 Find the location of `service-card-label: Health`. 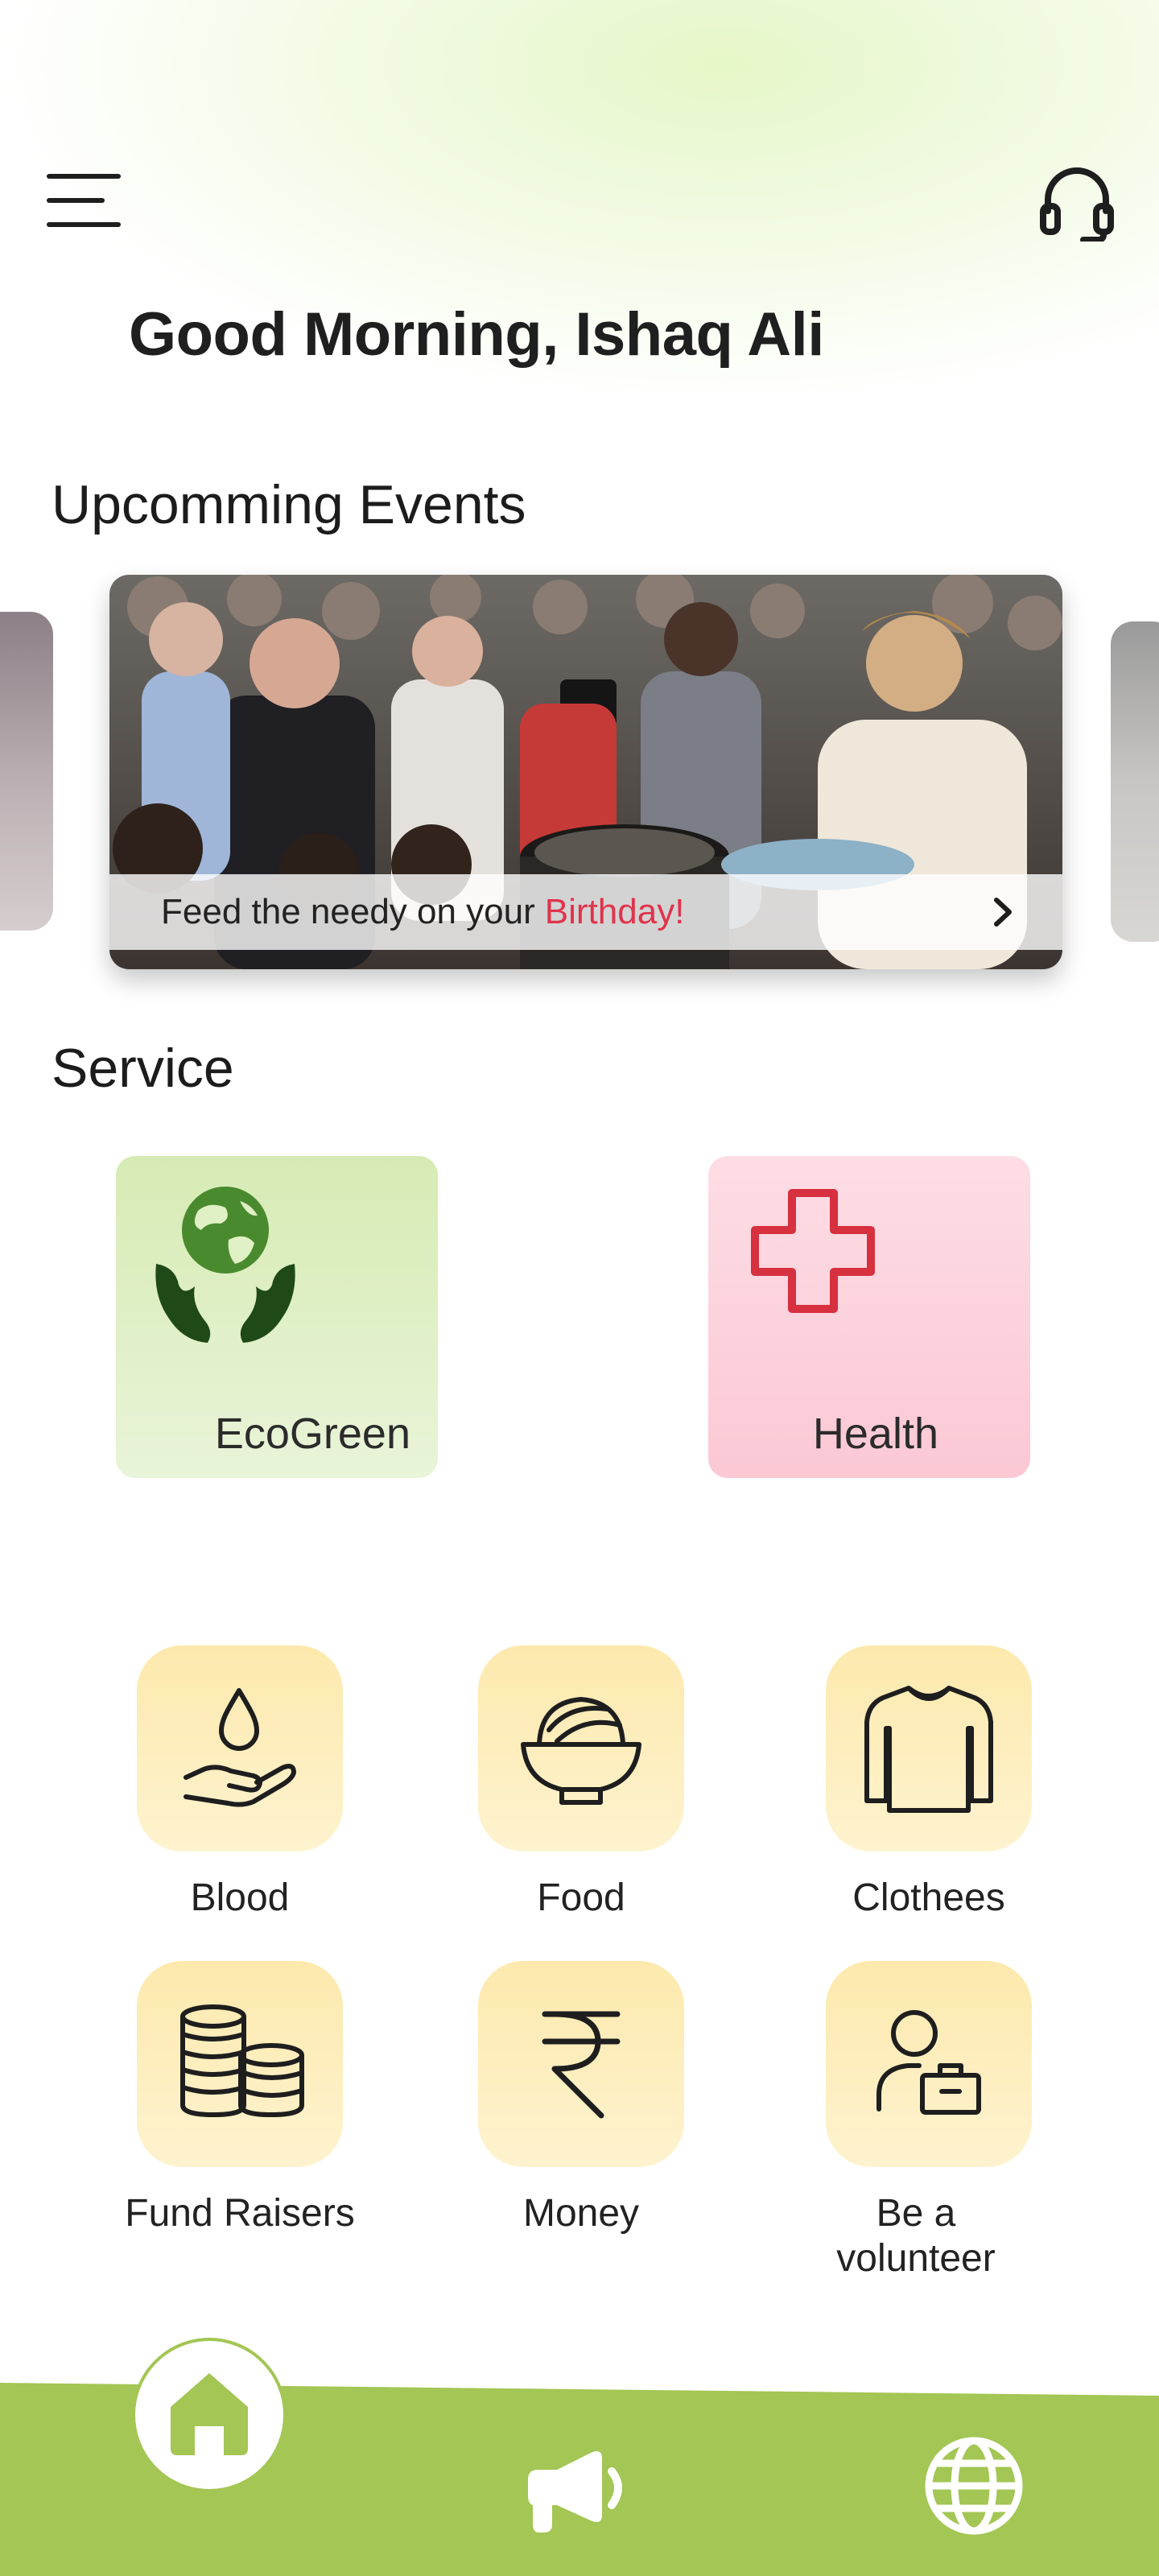

service-card-label: Health is located at coordinates (875, 1434).